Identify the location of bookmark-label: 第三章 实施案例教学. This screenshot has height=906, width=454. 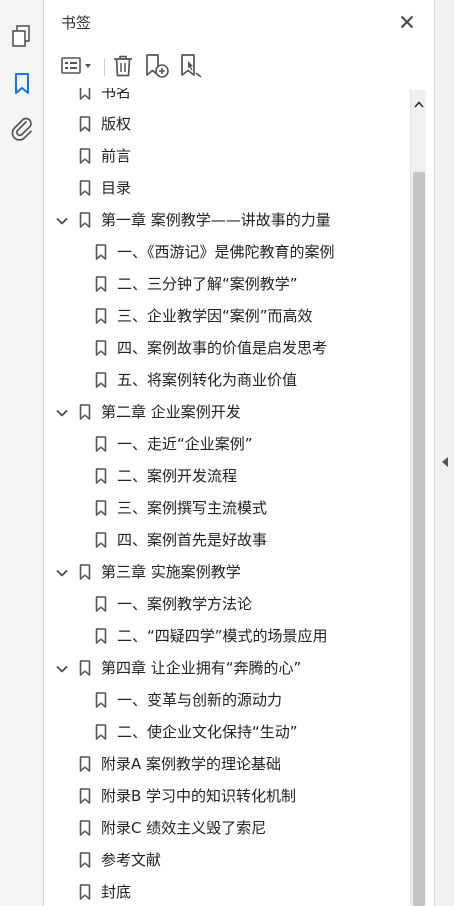
(171, 572).